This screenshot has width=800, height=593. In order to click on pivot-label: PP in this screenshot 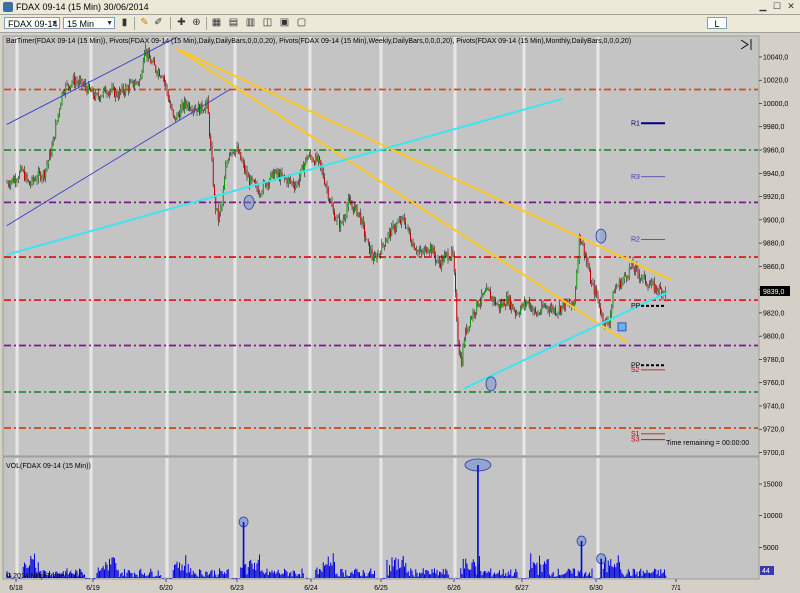, I will do `click(636, 306)`.